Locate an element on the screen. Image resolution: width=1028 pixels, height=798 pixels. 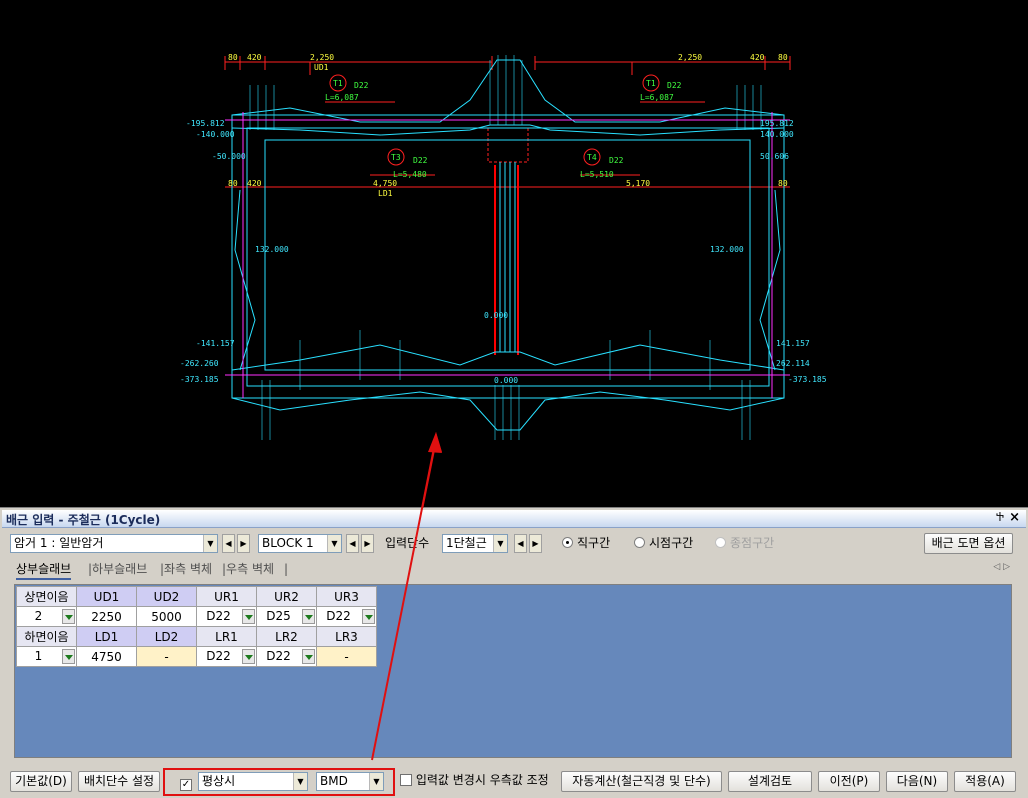
apply-button: 적용(A) is located at coordinates (985, 781).